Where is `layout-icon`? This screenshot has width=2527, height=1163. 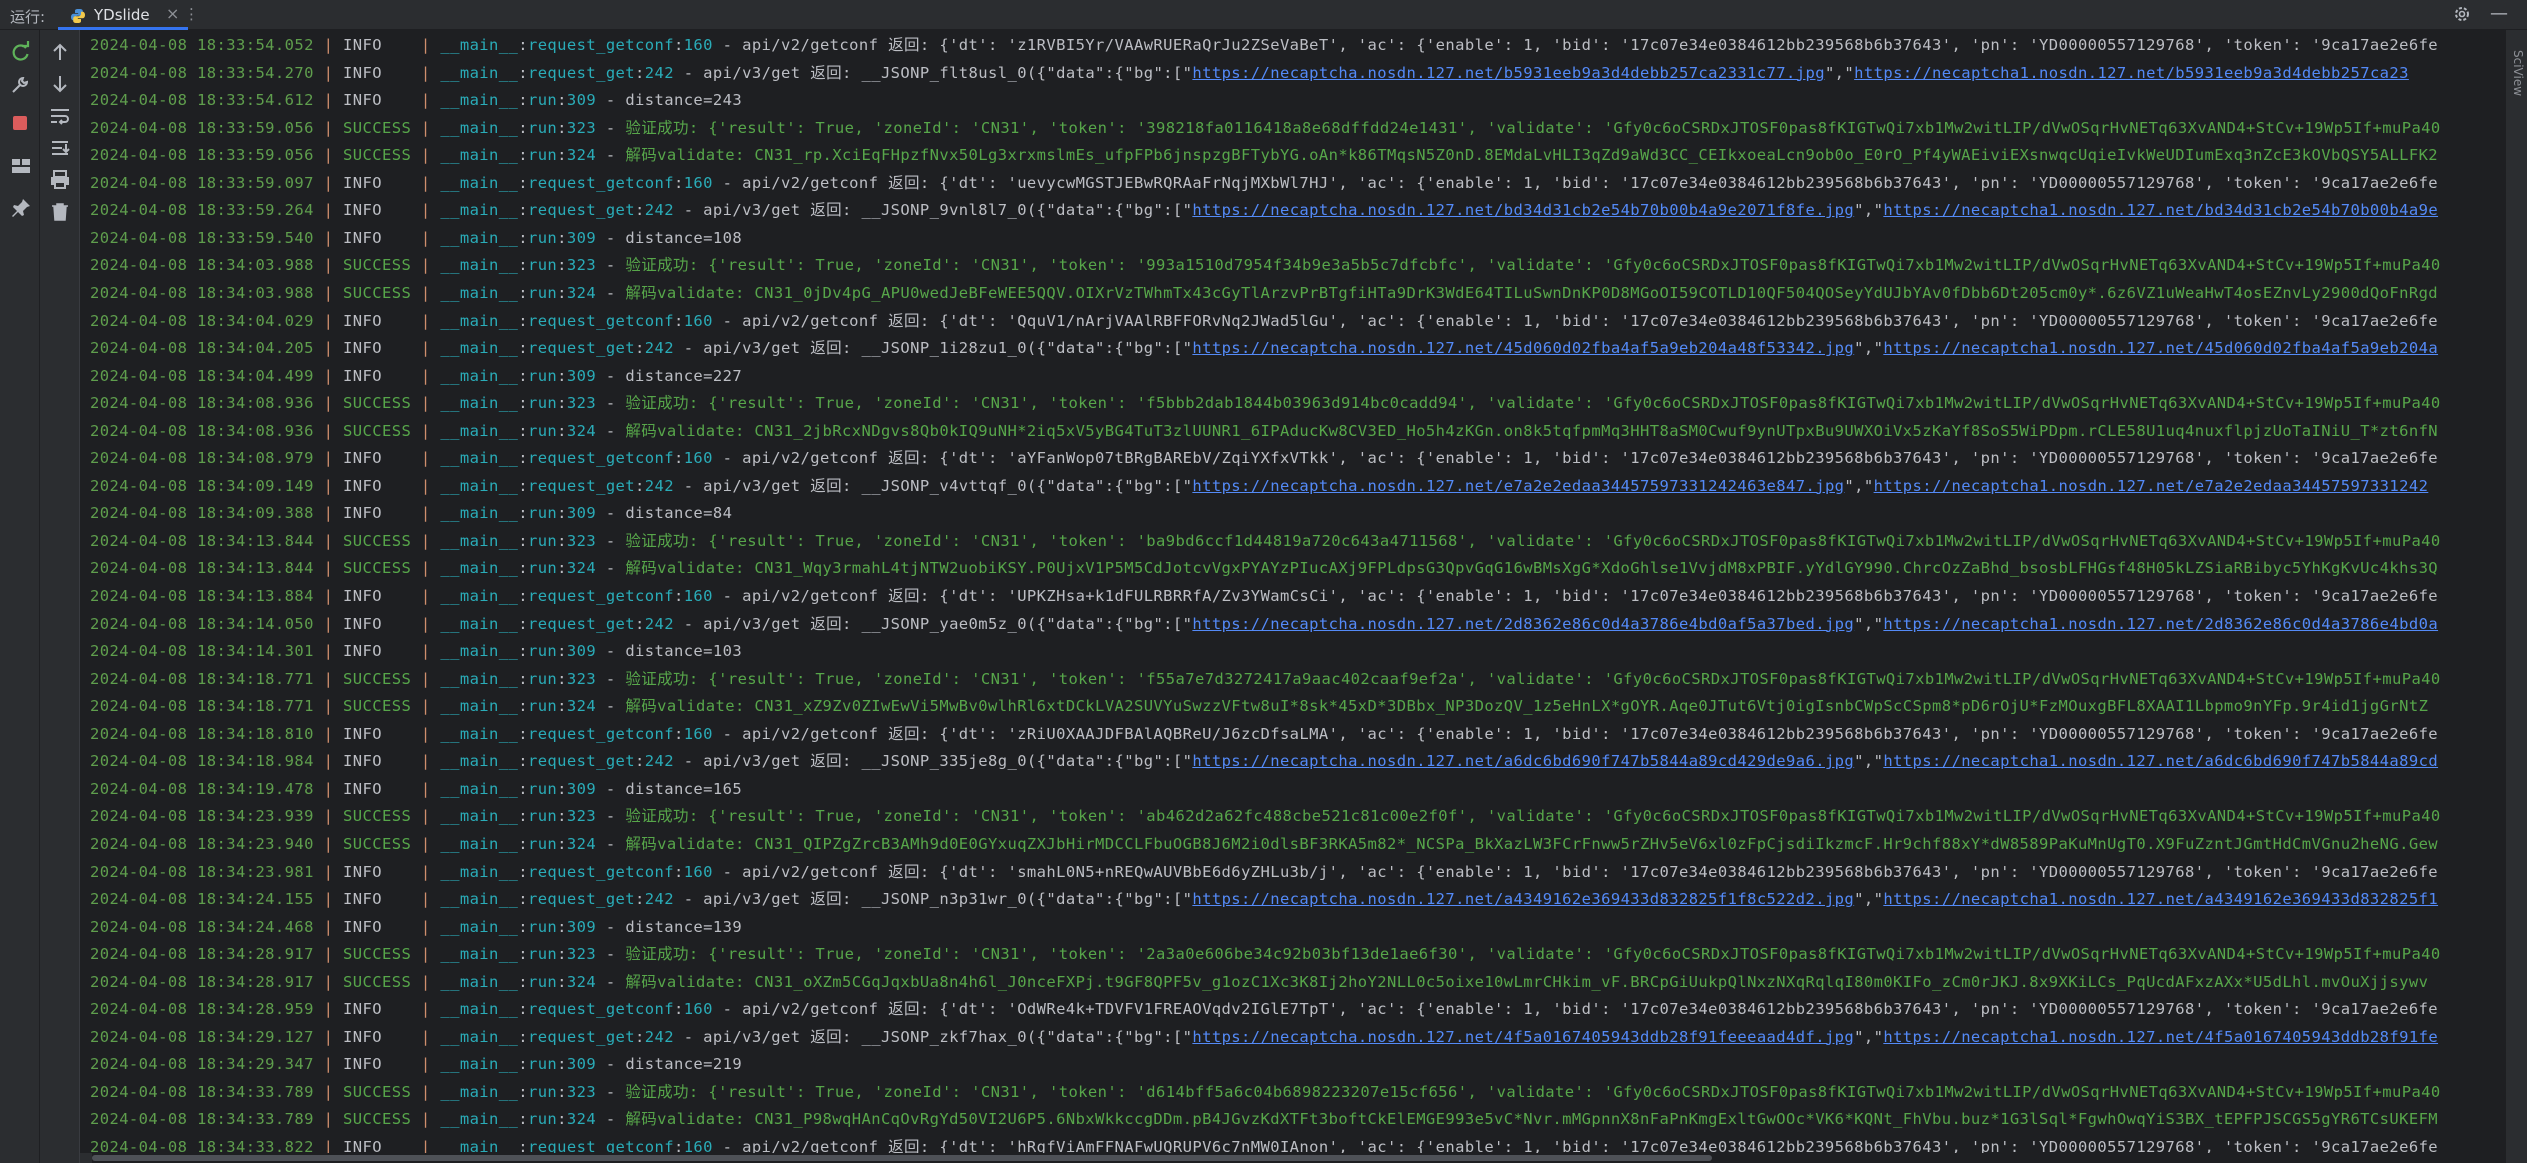
layout-icon is located at coordinates (21, 166).